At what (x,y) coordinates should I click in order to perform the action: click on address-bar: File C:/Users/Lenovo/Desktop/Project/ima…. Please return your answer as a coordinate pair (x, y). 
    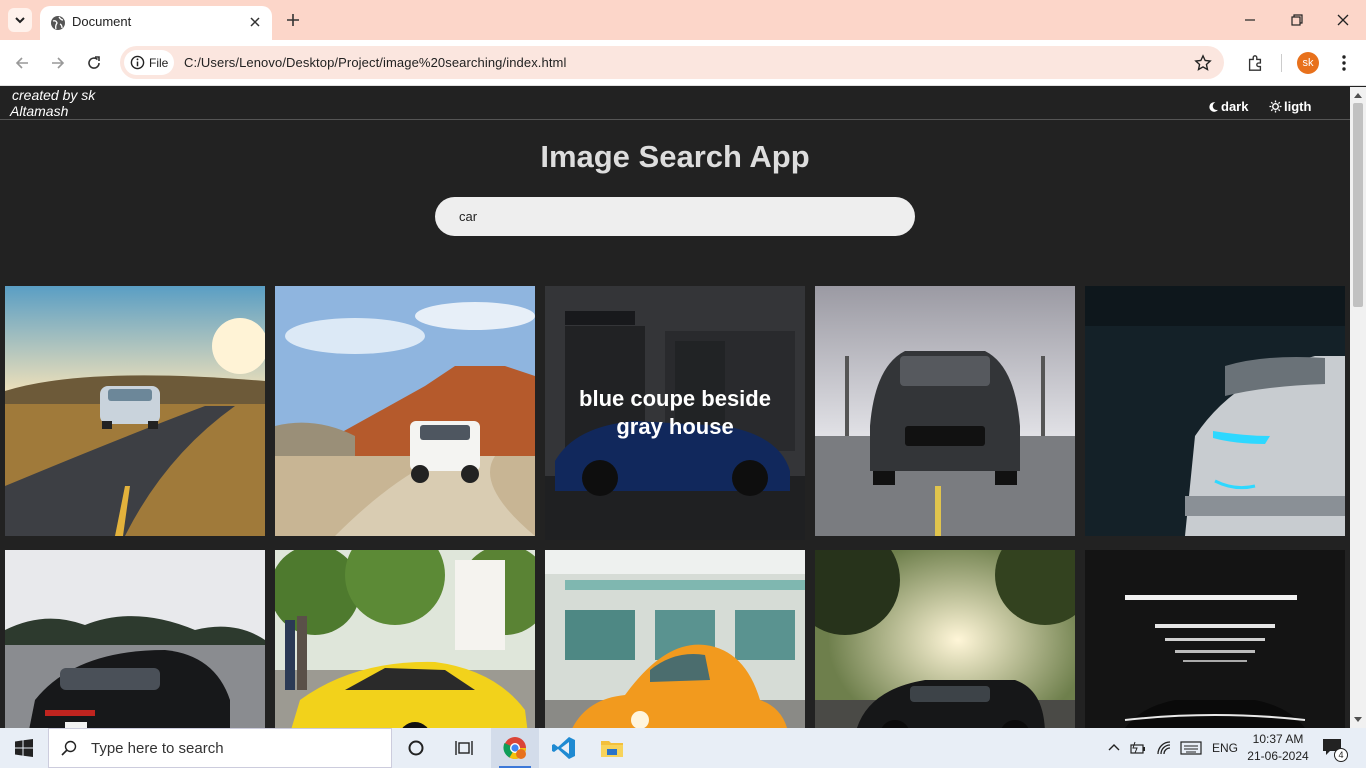
    Looking at the image, I should click on (672, 62).